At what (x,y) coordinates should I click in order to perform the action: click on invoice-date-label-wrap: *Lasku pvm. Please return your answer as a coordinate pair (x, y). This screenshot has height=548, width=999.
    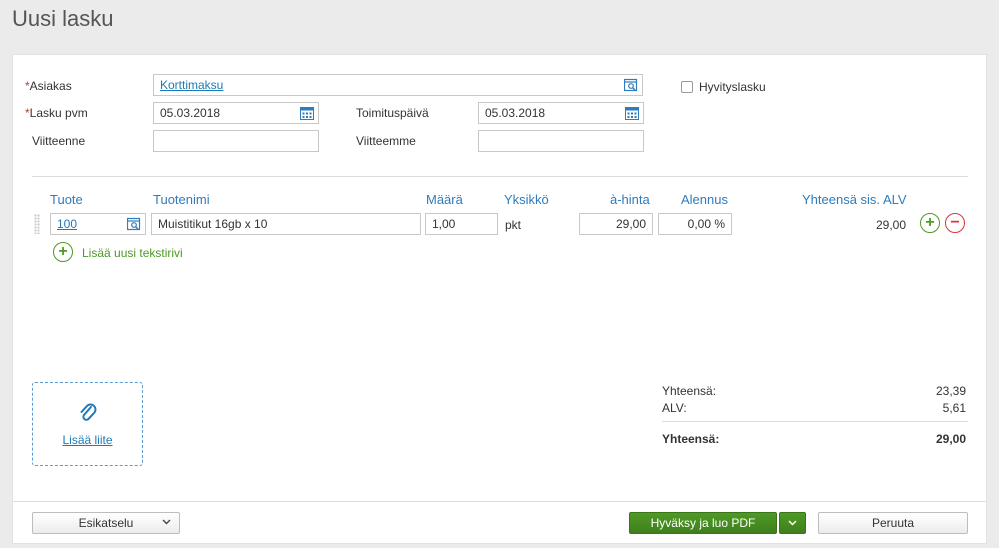
    Looking at the image, I should click on (56, 113).